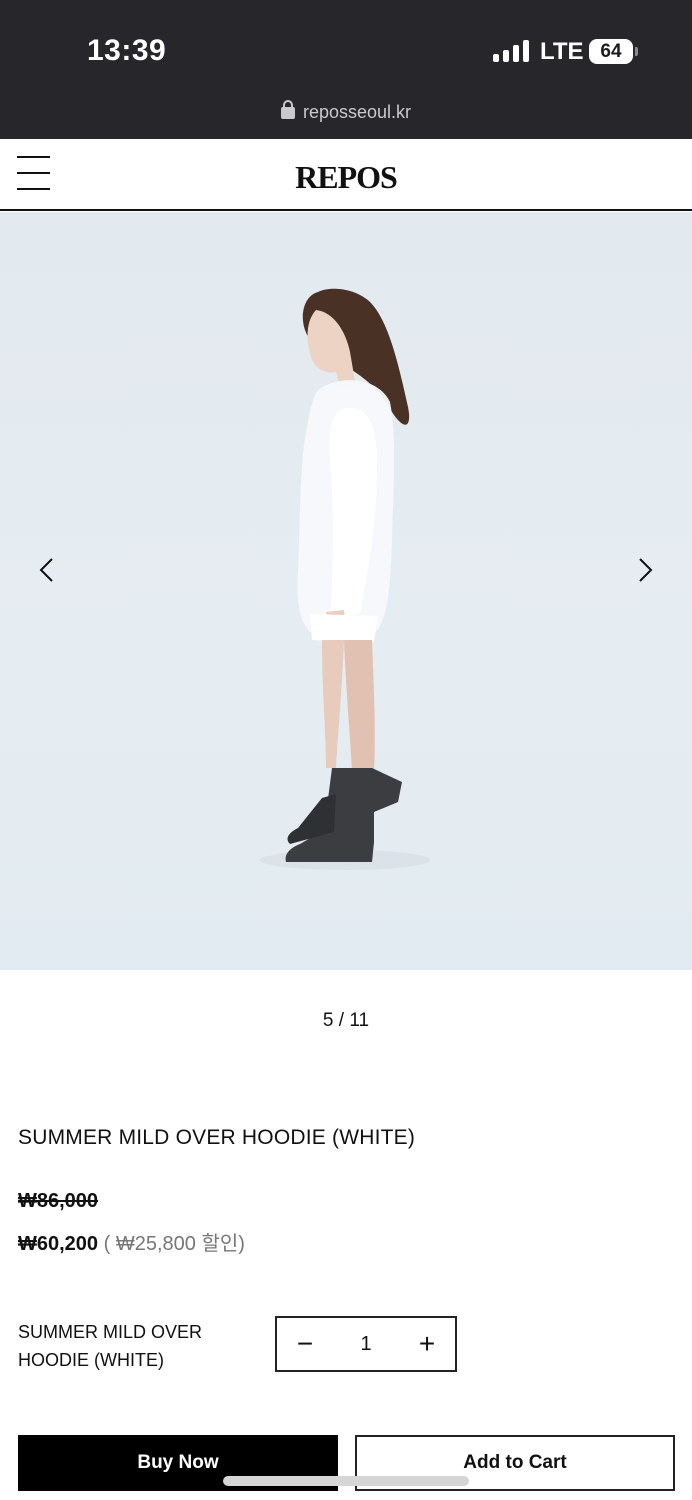 The height and width of the screenshot is (1500, 692). I want to click on cellular-signal-icon, so click(511, 51).